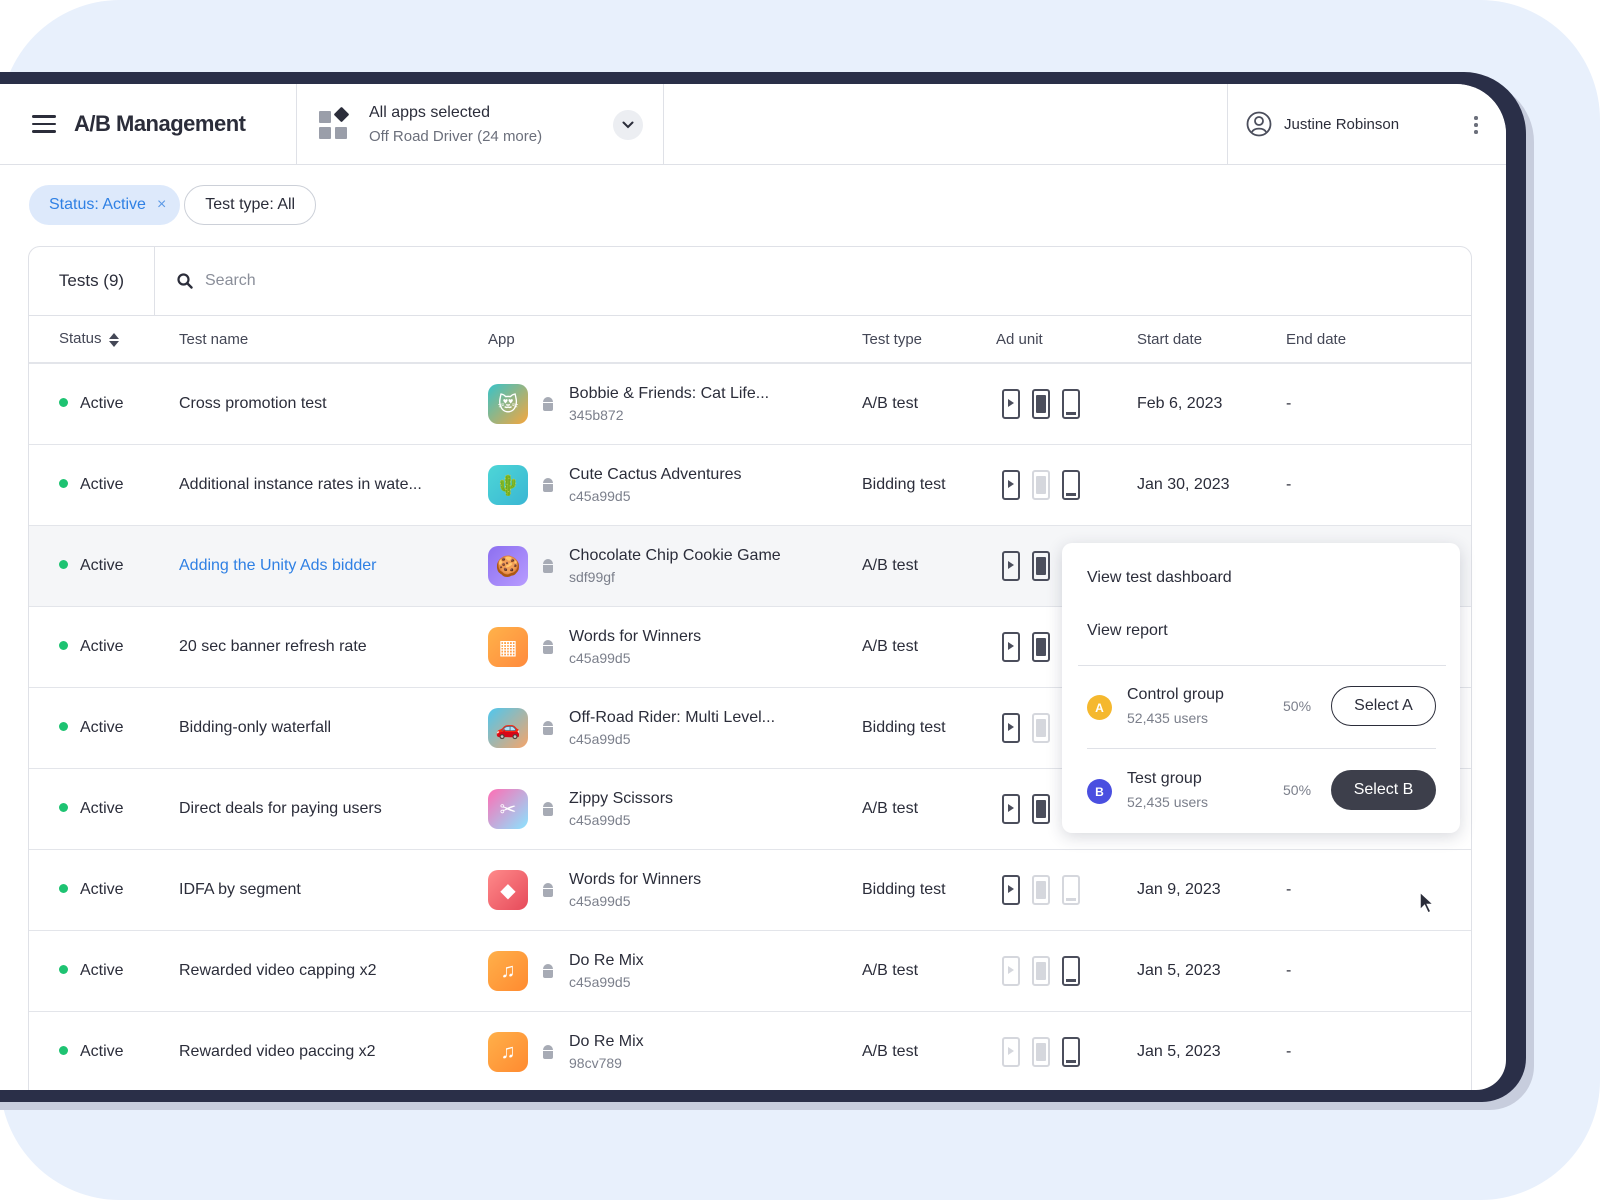  I want to click on chevron-down-icon, so click(628, 125).